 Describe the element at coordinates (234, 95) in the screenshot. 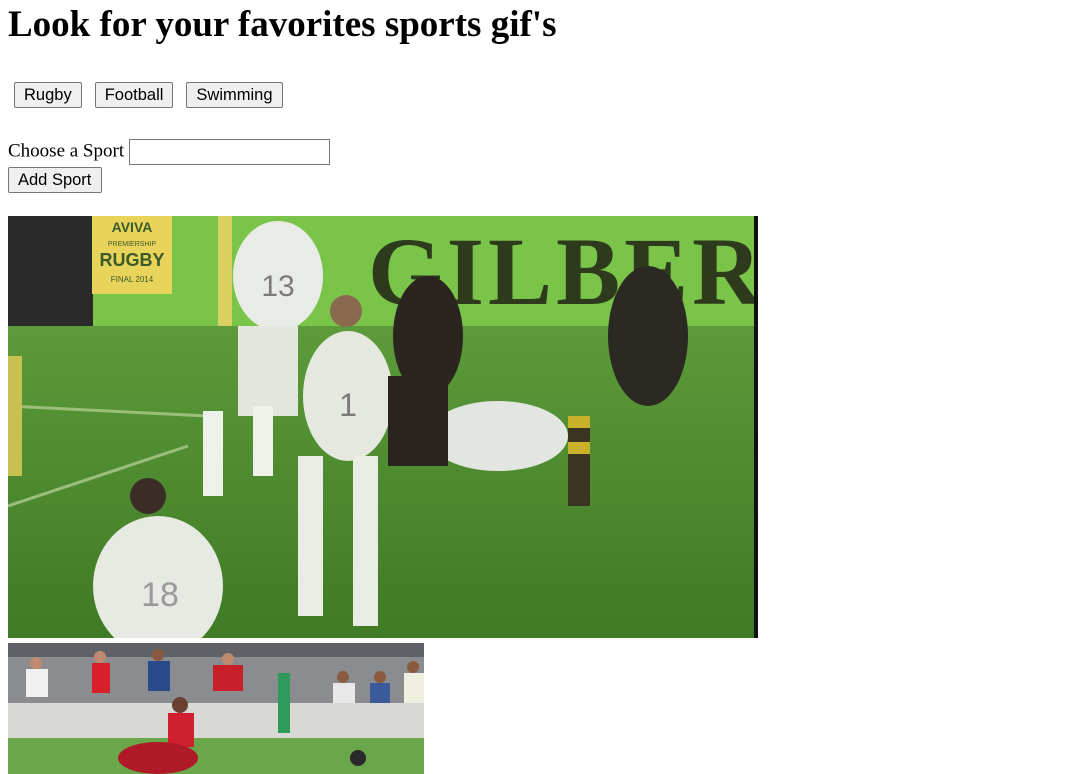

I see `swimming-button: Swimming` at that location.